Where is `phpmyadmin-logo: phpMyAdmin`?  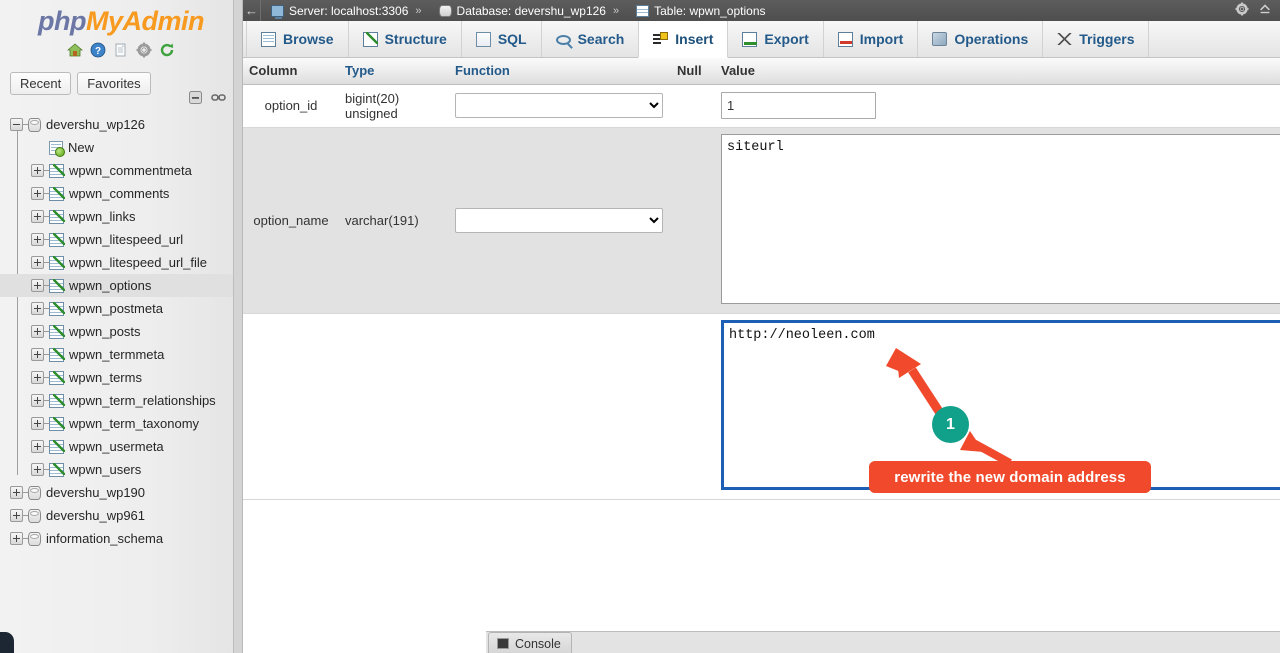 phpmyadmin-logo: phpMyAdmin is located at coordinates (121, 18).